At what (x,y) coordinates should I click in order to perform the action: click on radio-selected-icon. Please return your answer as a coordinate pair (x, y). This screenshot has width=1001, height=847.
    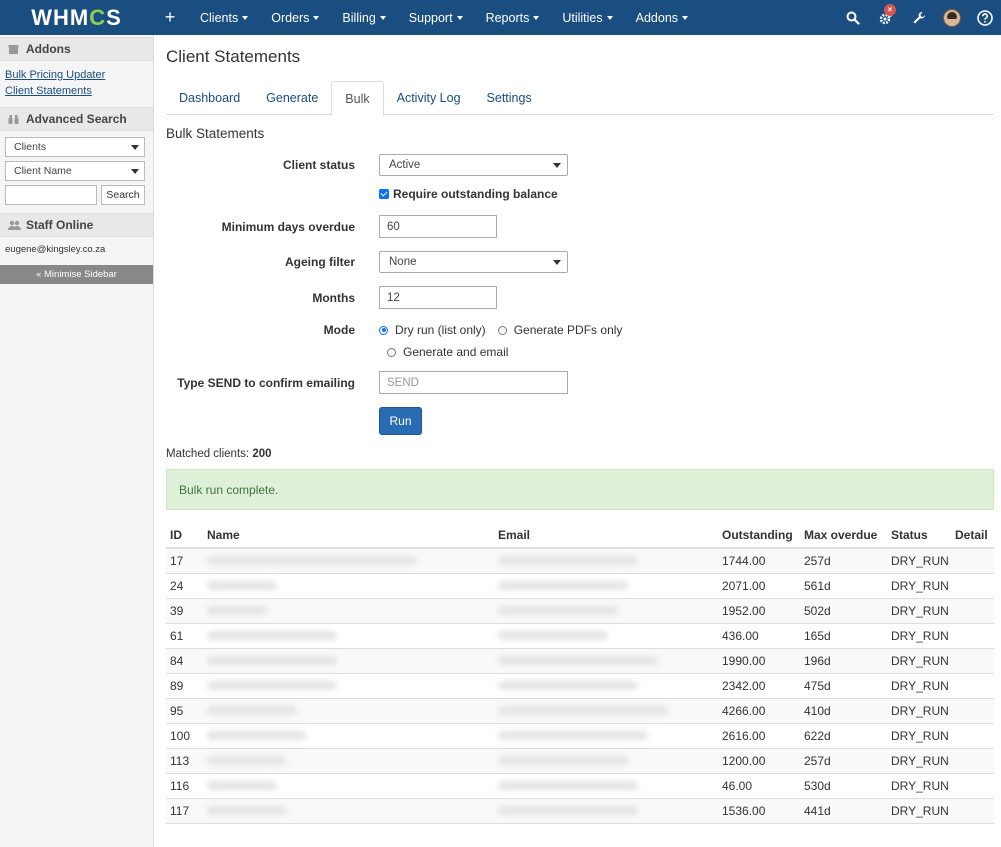
    Looking at the image, I should click on (383, 330).